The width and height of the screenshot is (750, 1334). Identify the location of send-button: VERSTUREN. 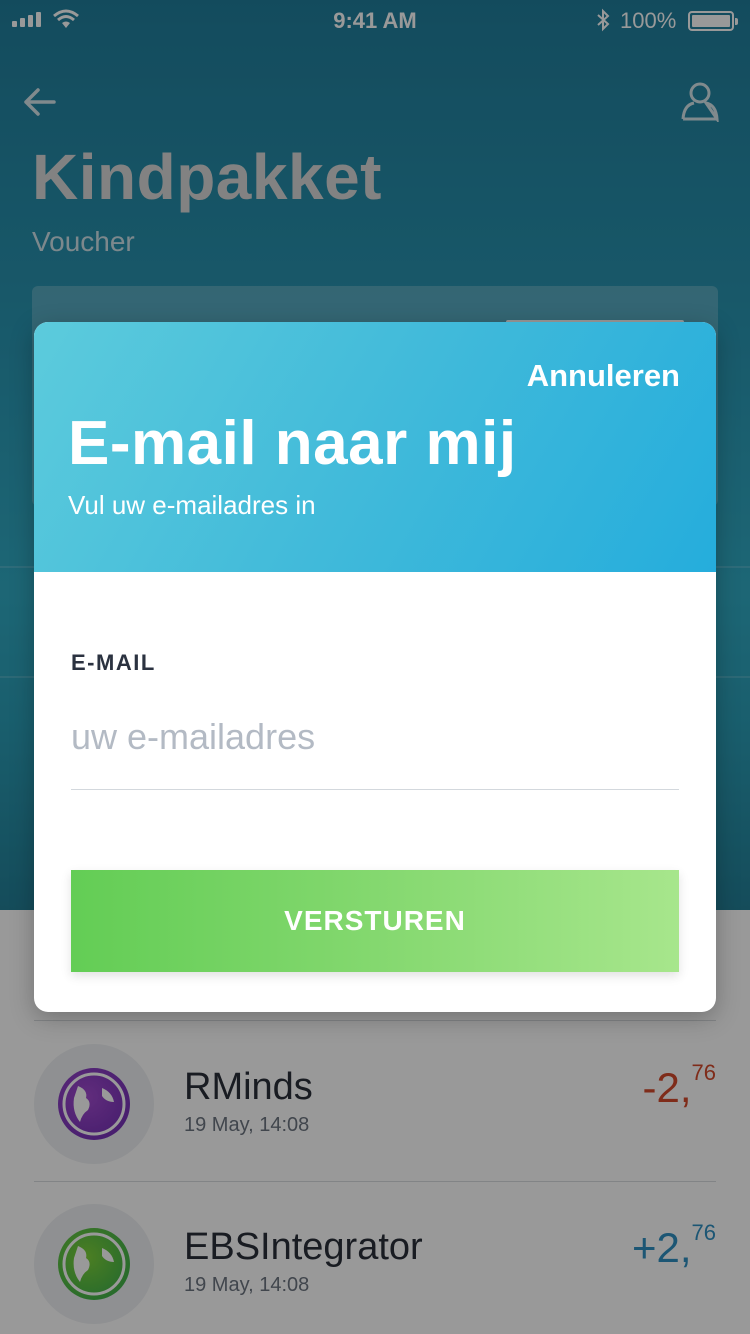
(375, 921).